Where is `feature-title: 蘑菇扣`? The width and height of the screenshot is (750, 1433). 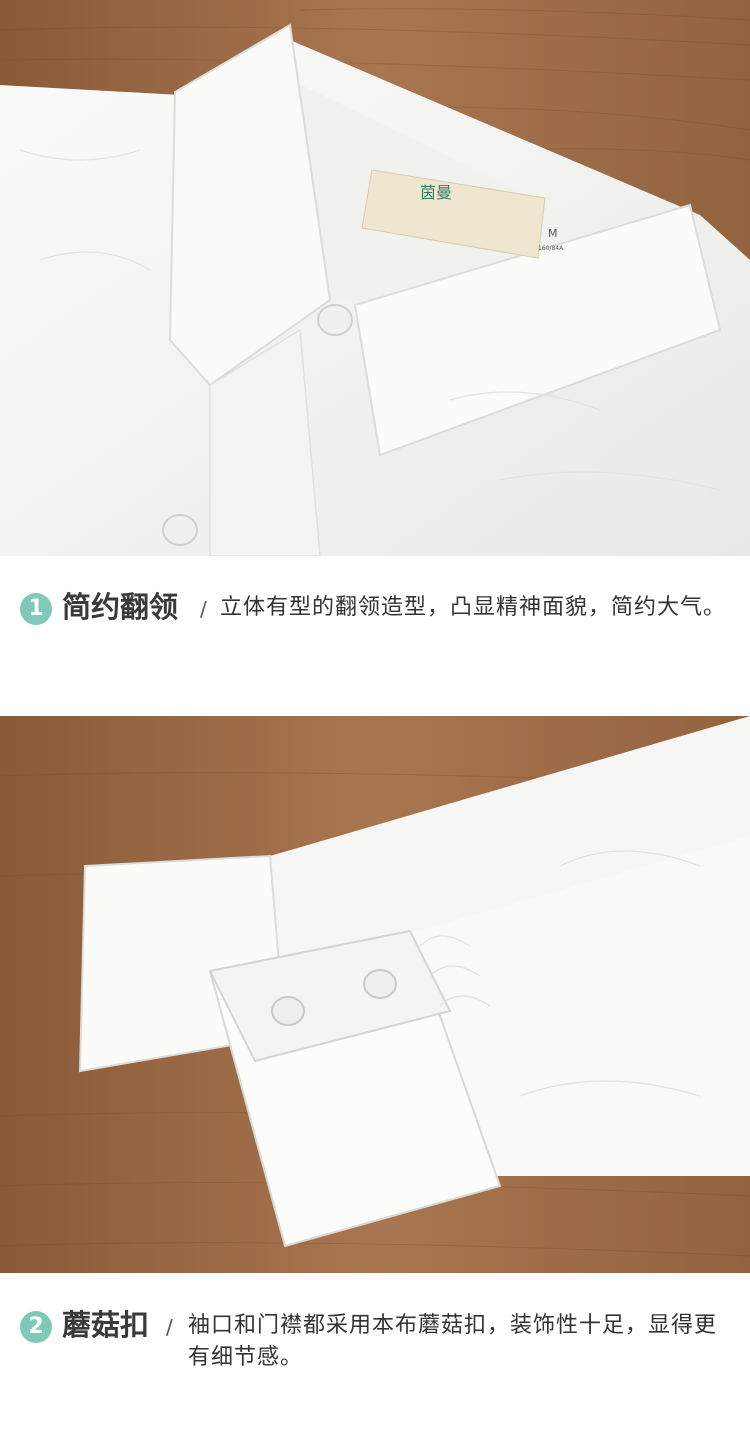
feature-title: 蘑菇扣 is located at coordinates (106, 1325).